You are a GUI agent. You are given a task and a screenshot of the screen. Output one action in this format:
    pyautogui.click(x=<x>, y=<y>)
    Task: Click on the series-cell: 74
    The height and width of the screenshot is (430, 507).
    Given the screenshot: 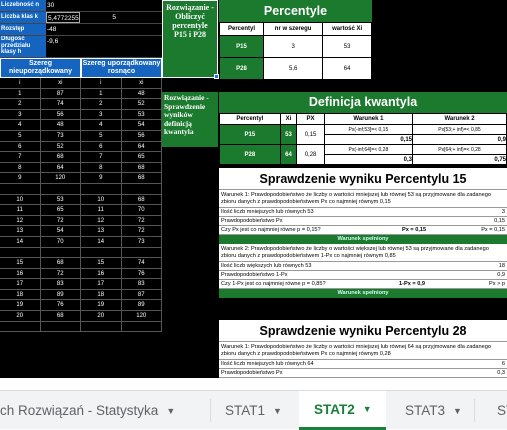 What is the action you would take?
    pyautogui.click(x=61, y=104)
    